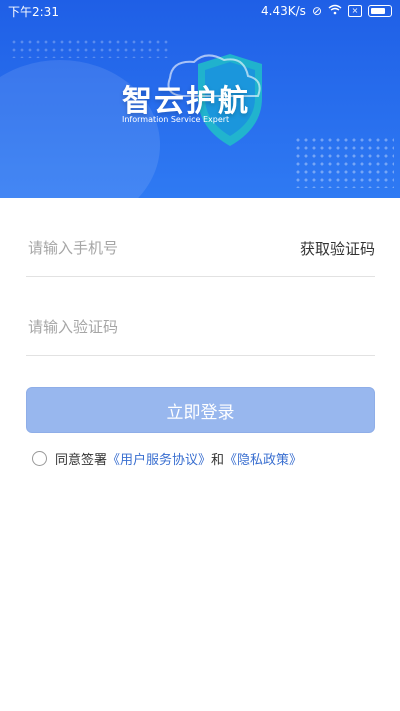 The height and width of the screenshot is (711, 400). I want to click on status-time: 下午2:31, so click(33, 11).